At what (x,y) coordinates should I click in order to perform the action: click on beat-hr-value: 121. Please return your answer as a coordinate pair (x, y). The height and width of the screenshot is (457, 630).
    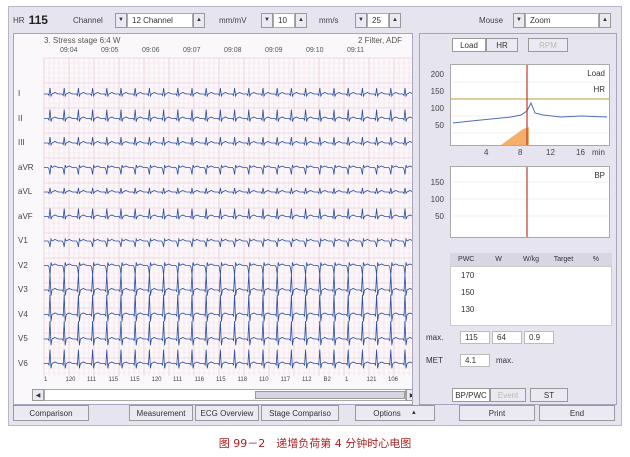
    Looking at the image, I should click on (371, 380).